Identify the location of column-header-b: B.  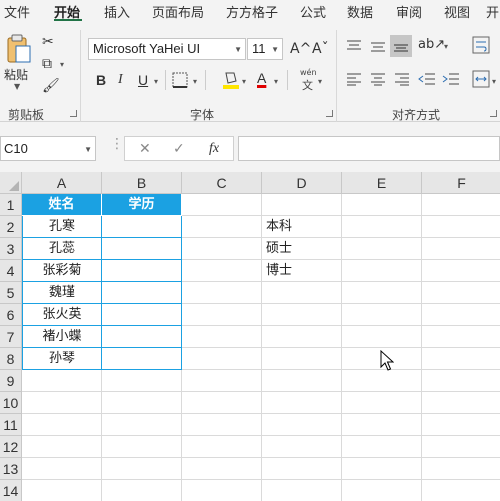
(142, 183).